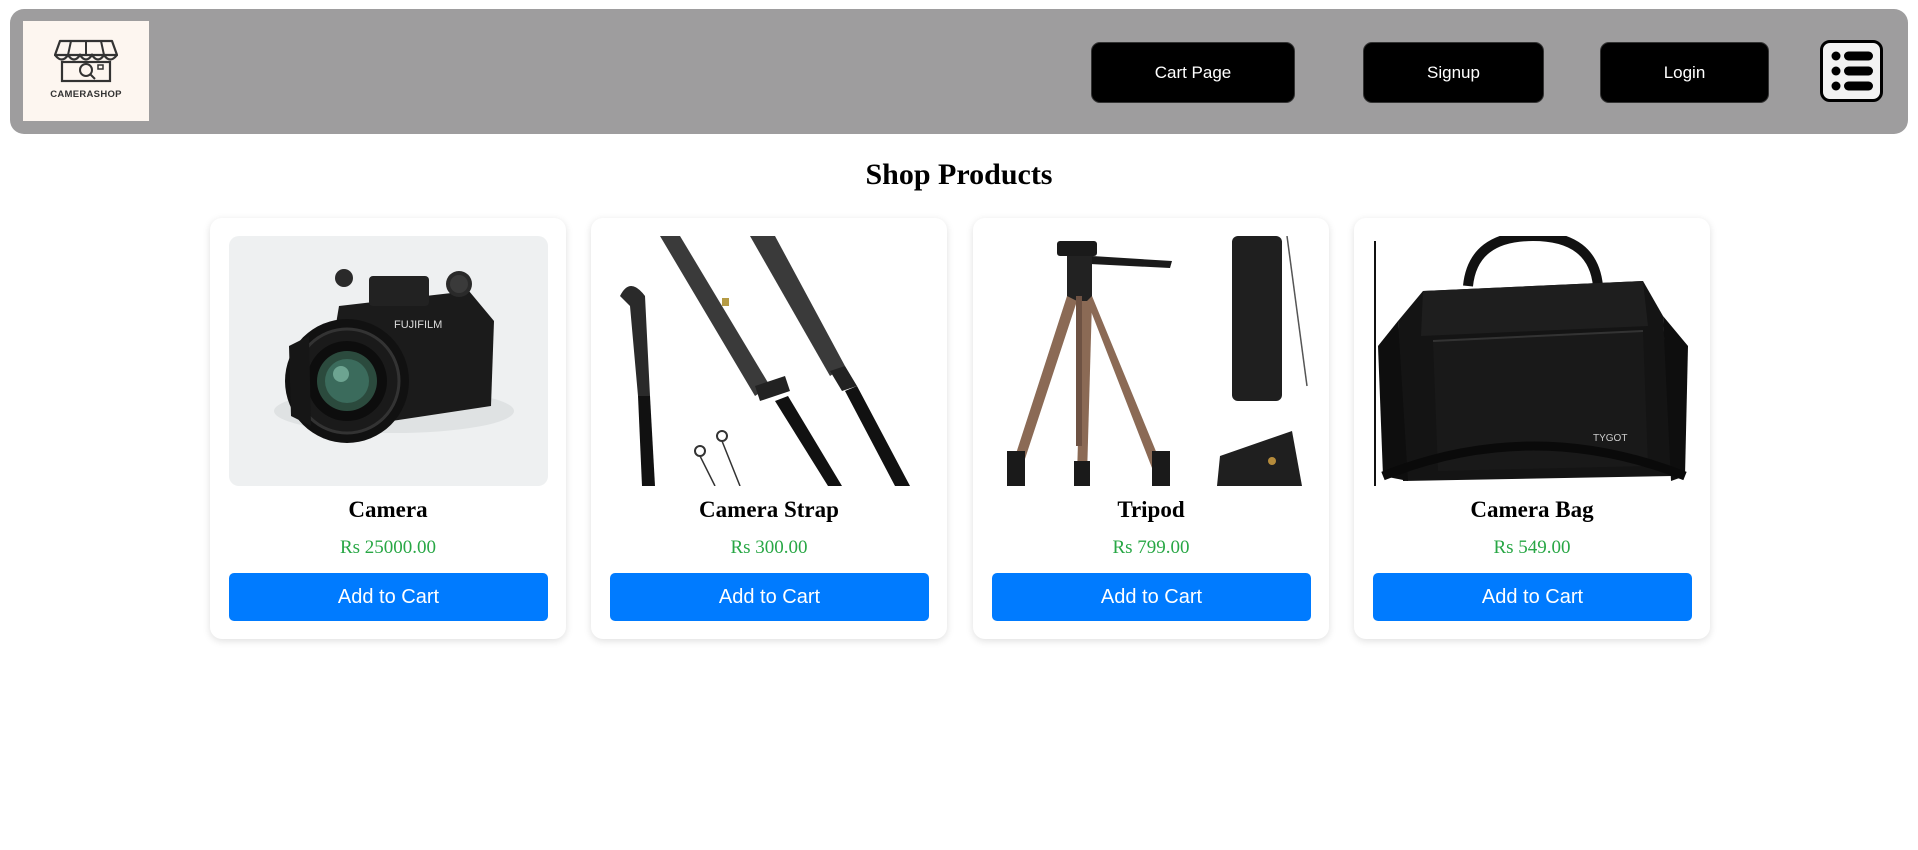  I want to click on product-price: Rs 25000.00, so click(388, 547).